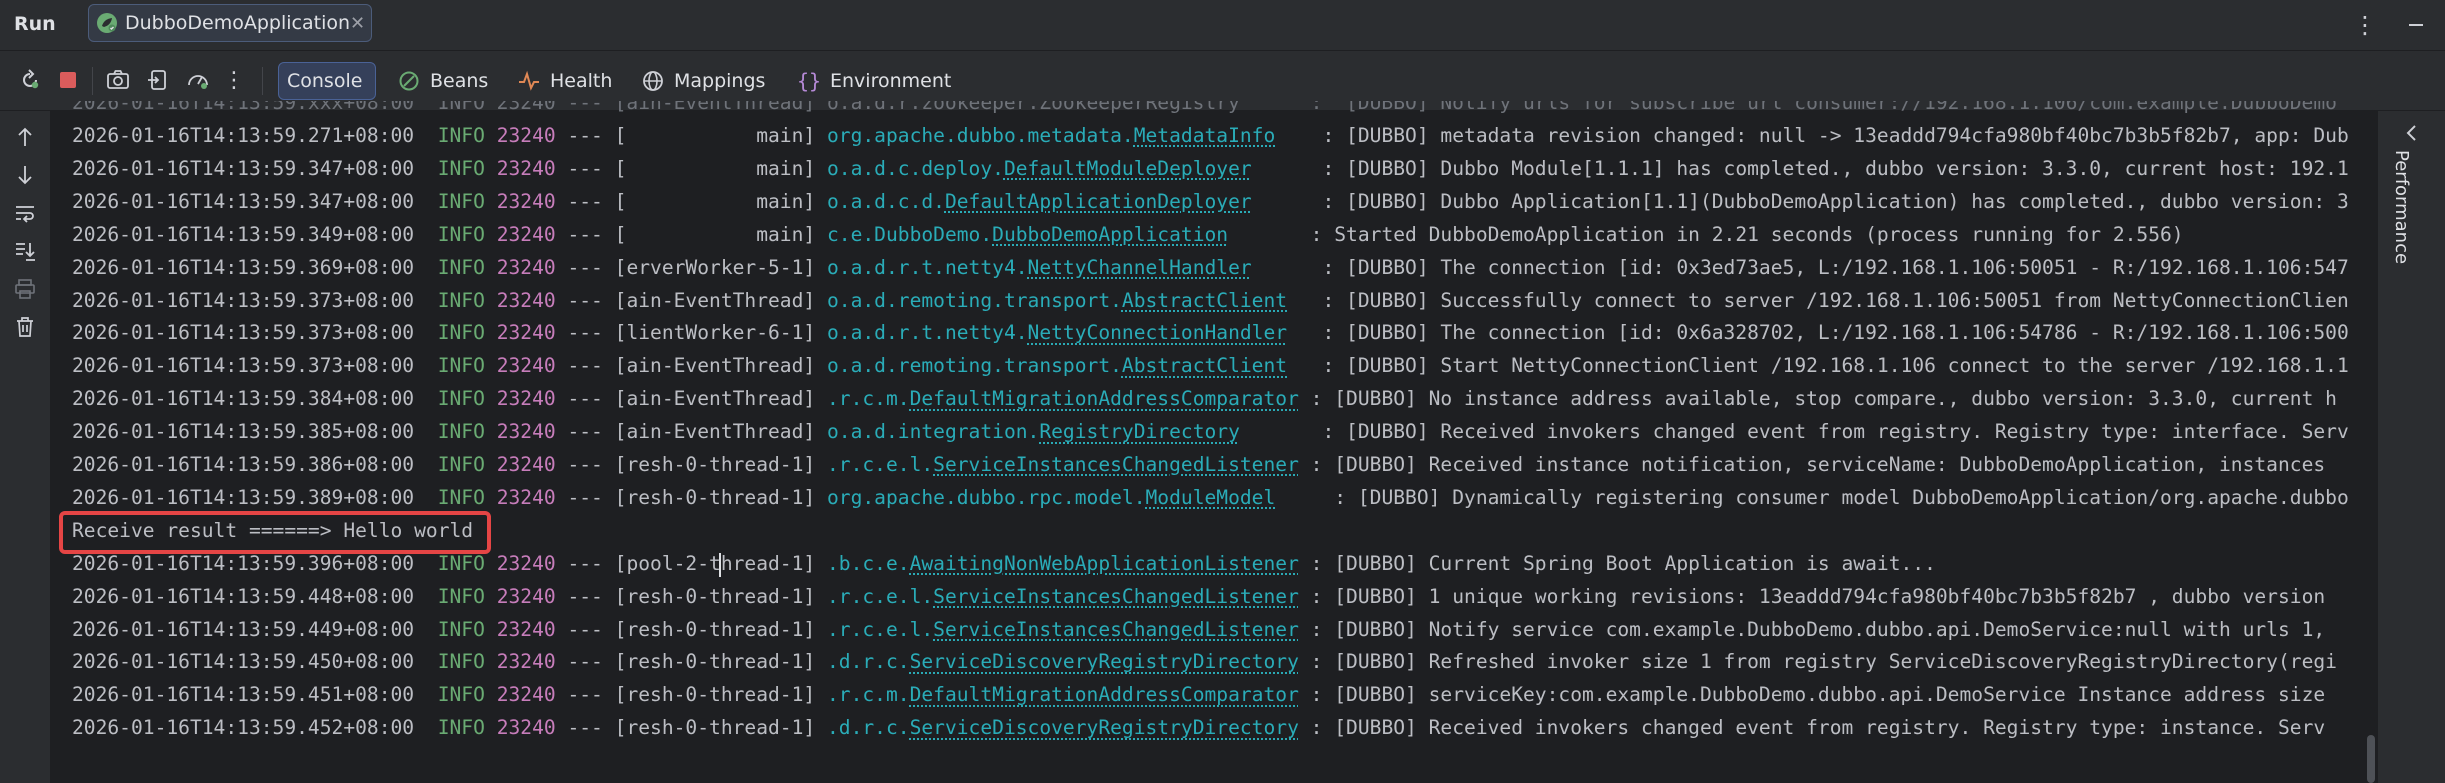 This screenshot has height=783, width=2445. What do you see at coordinates (1051, 135) in the screenshot?
I see `log-logger: org.apache.dubbo.metadata.MetadataInfo` at bounding box center [1051, 135].